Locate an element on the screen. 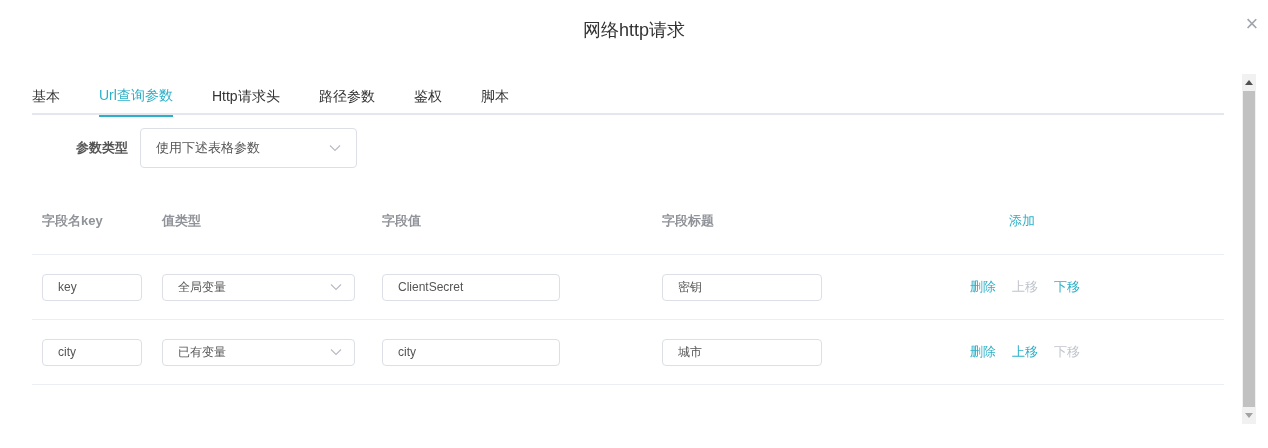 Image resolution: width=1268 pixels, height=448 pixels. scrollbar-thumb is located at coordinates (1249, 249).